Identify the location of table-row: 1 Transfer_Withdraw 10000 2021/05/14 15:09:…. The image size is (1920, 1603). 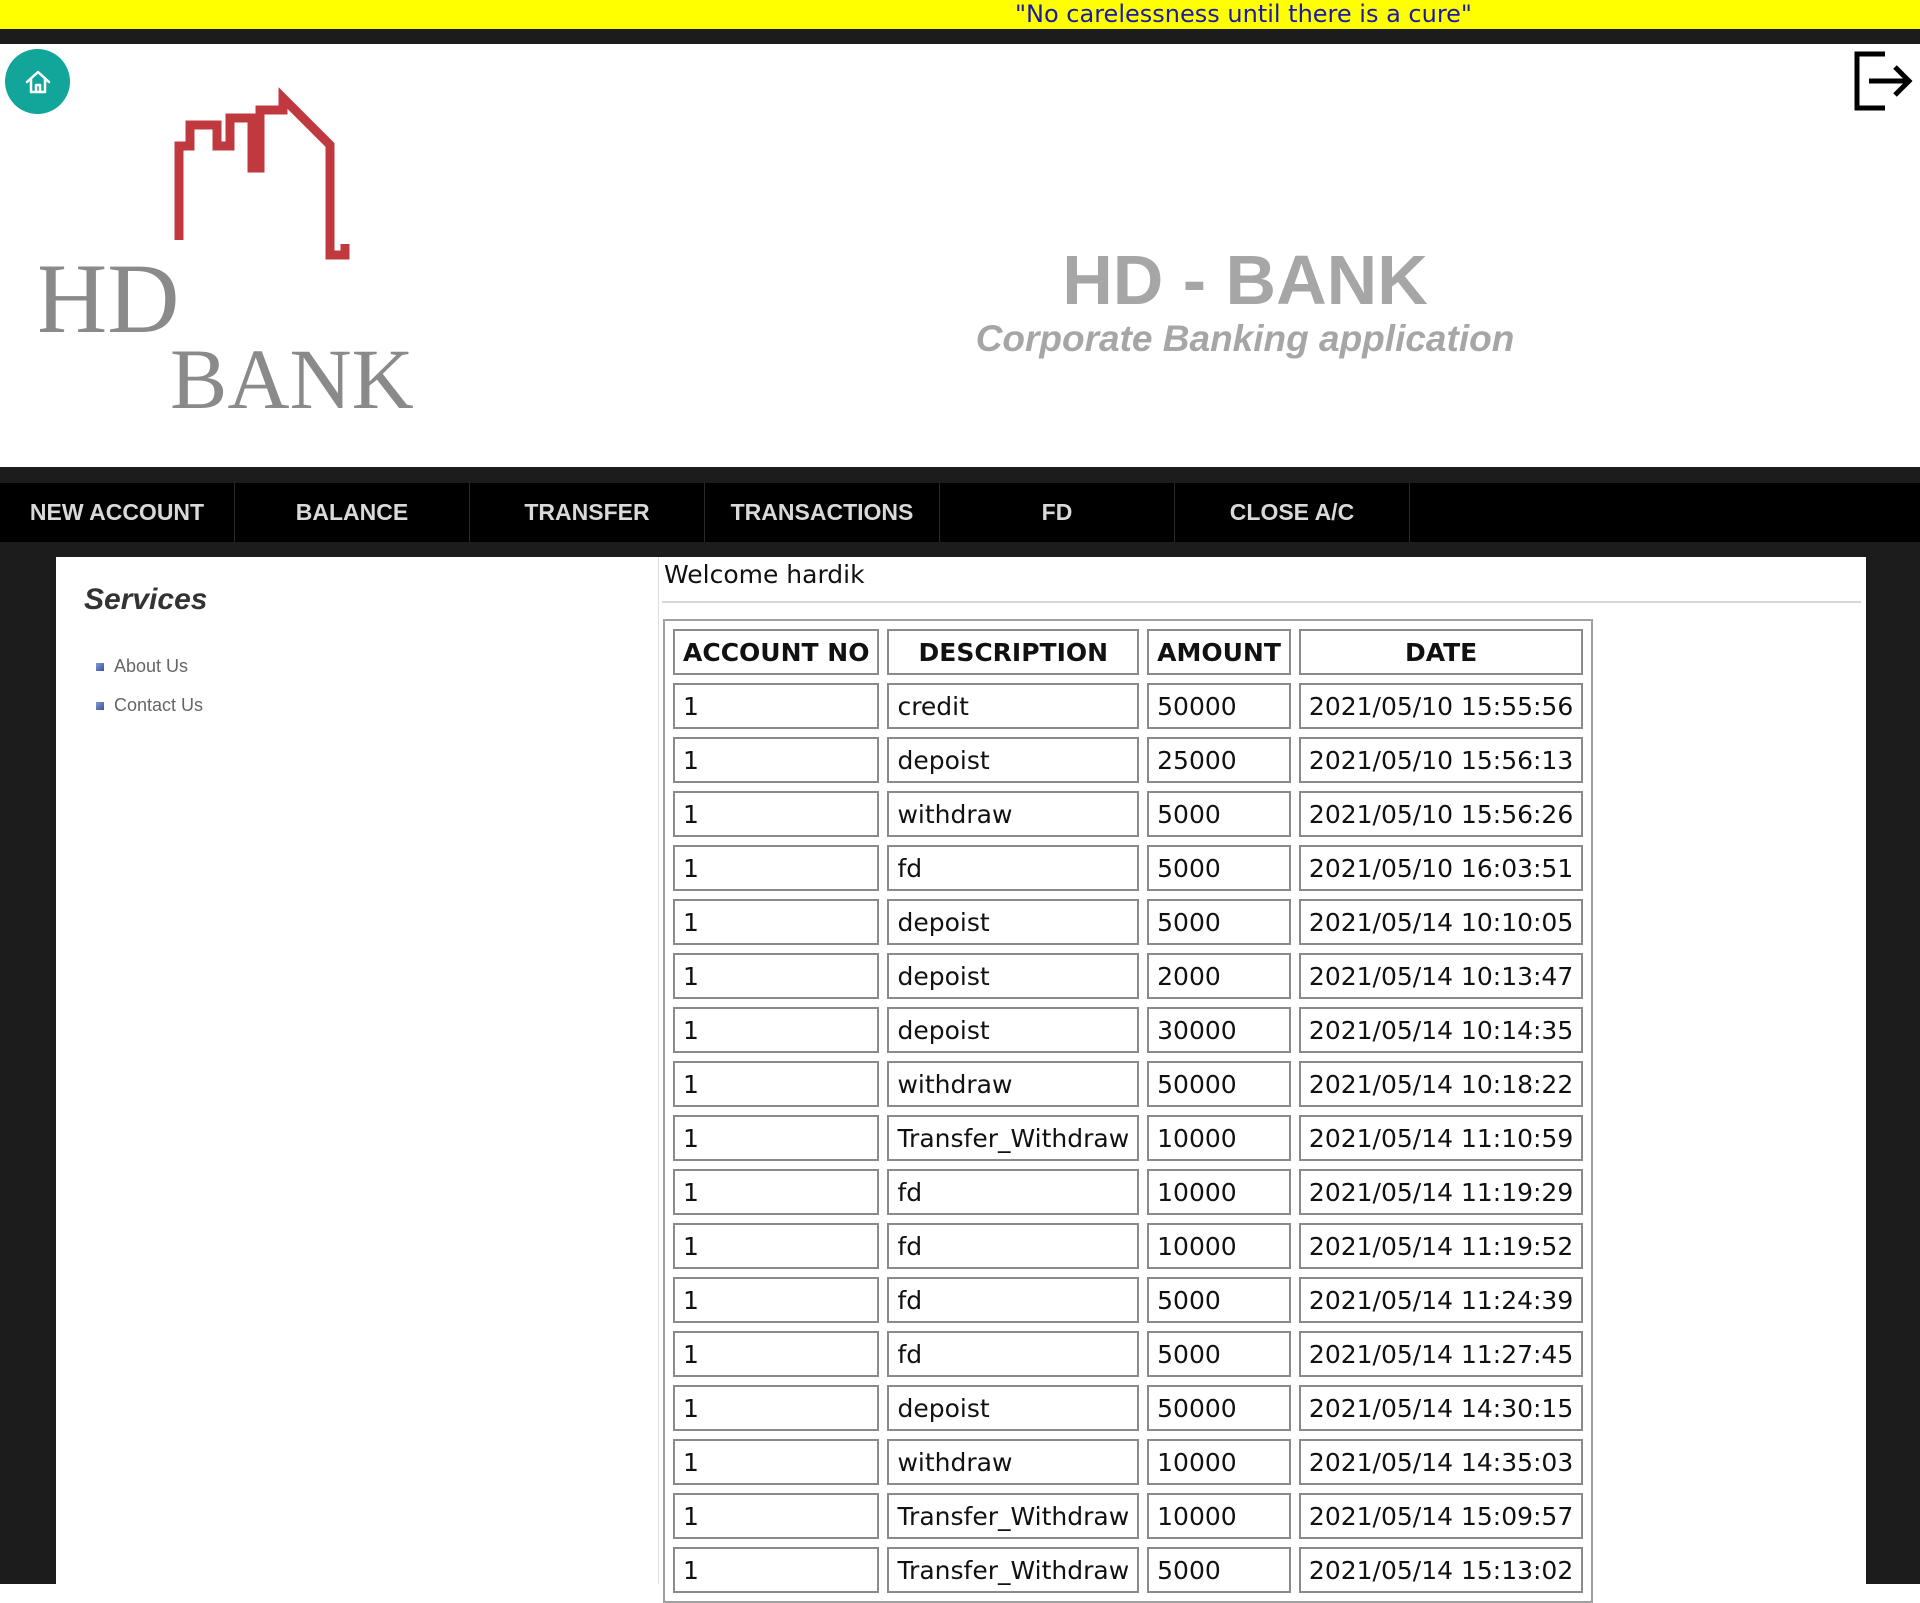
(1128, 1516).